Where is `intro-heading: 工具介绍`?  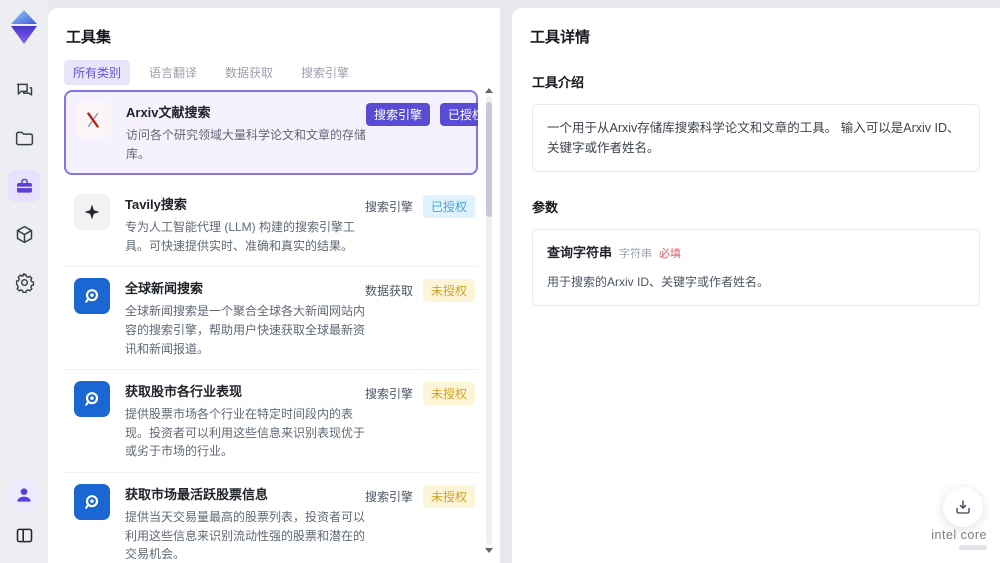
intro-heading: 工具介绍 is located at coordinates (558, 82).